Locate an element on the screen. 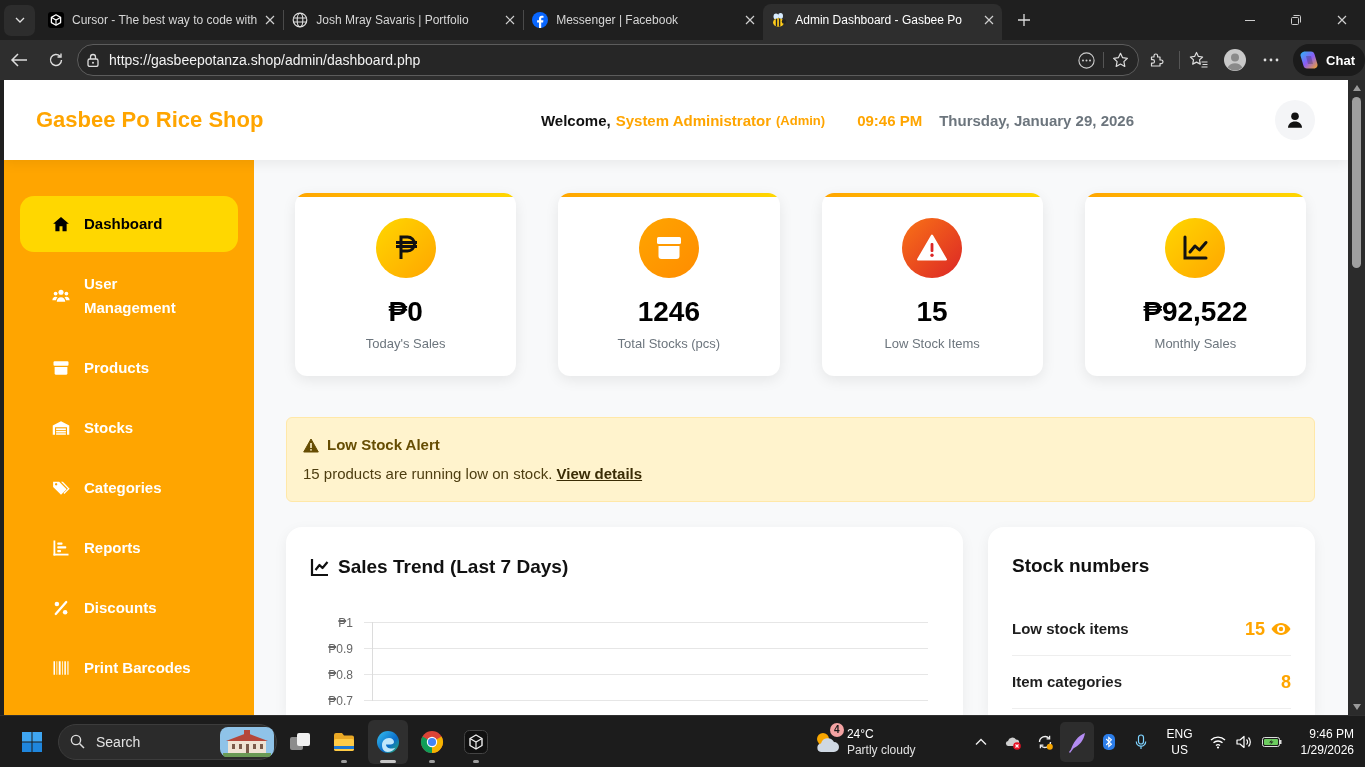 The image size is (1365, 767). puzzle-icon is located at coordinates (1157, 60).